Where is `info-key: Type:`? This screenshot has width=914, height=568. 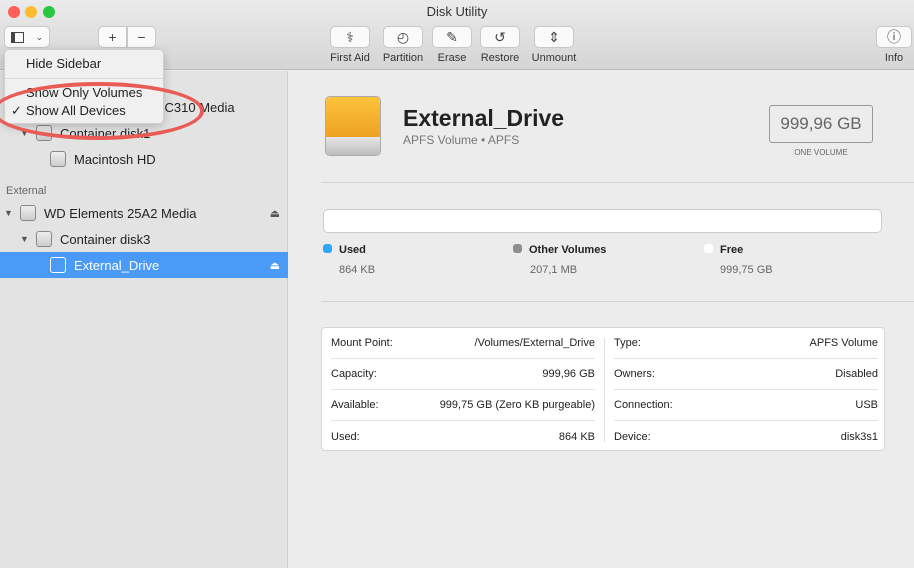 info-key: Type: is located at coordinates (627, 343).